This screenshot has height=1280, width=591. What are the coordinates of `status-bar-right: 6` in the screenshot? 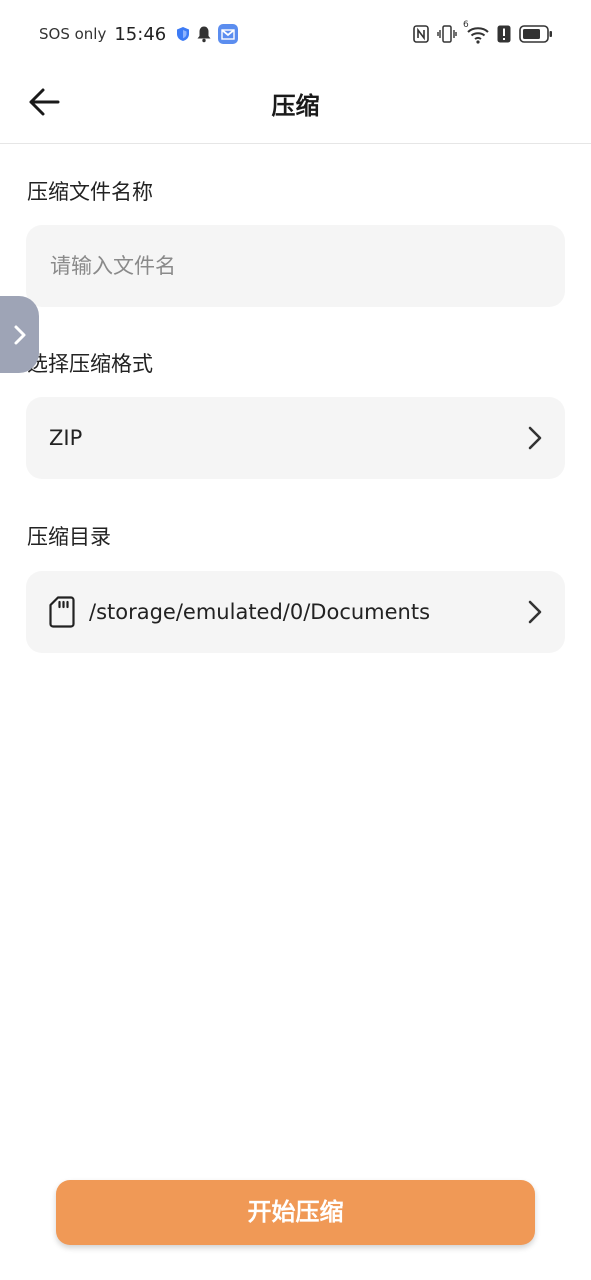 It's located at (483, 34).